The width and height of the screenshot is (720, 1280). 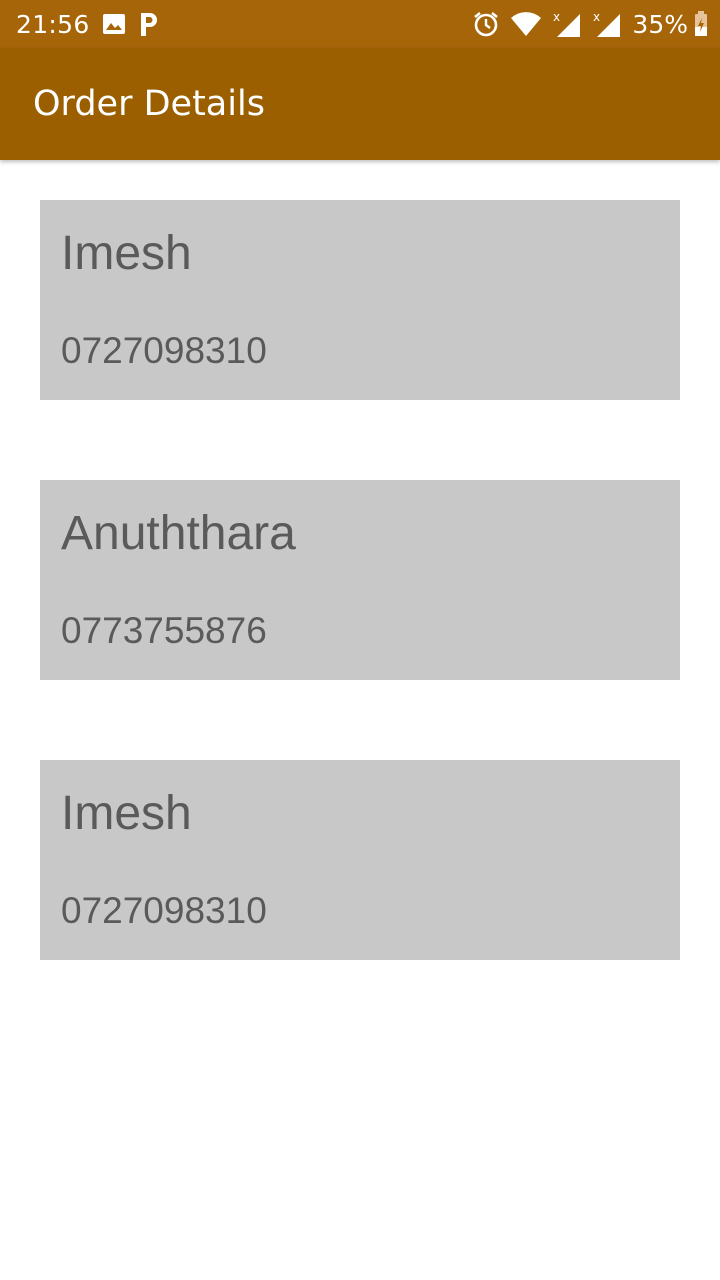 What do you see at coordinates (114, 24) in the screenshot?
I see `image-icon` at bounding box center [114, 24].